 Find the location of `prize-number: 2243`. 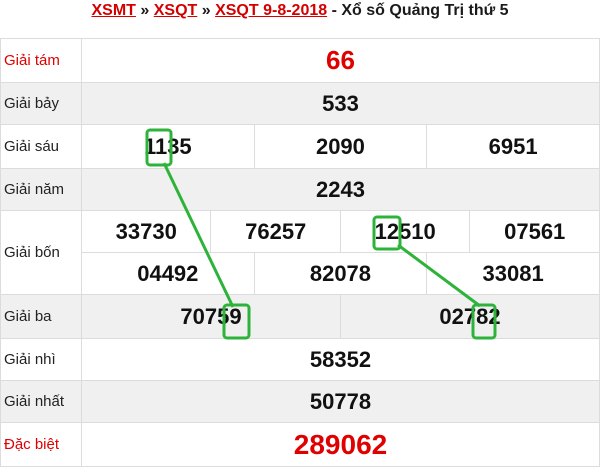

prize-number: 2243 is located at coordinates (340, 189).